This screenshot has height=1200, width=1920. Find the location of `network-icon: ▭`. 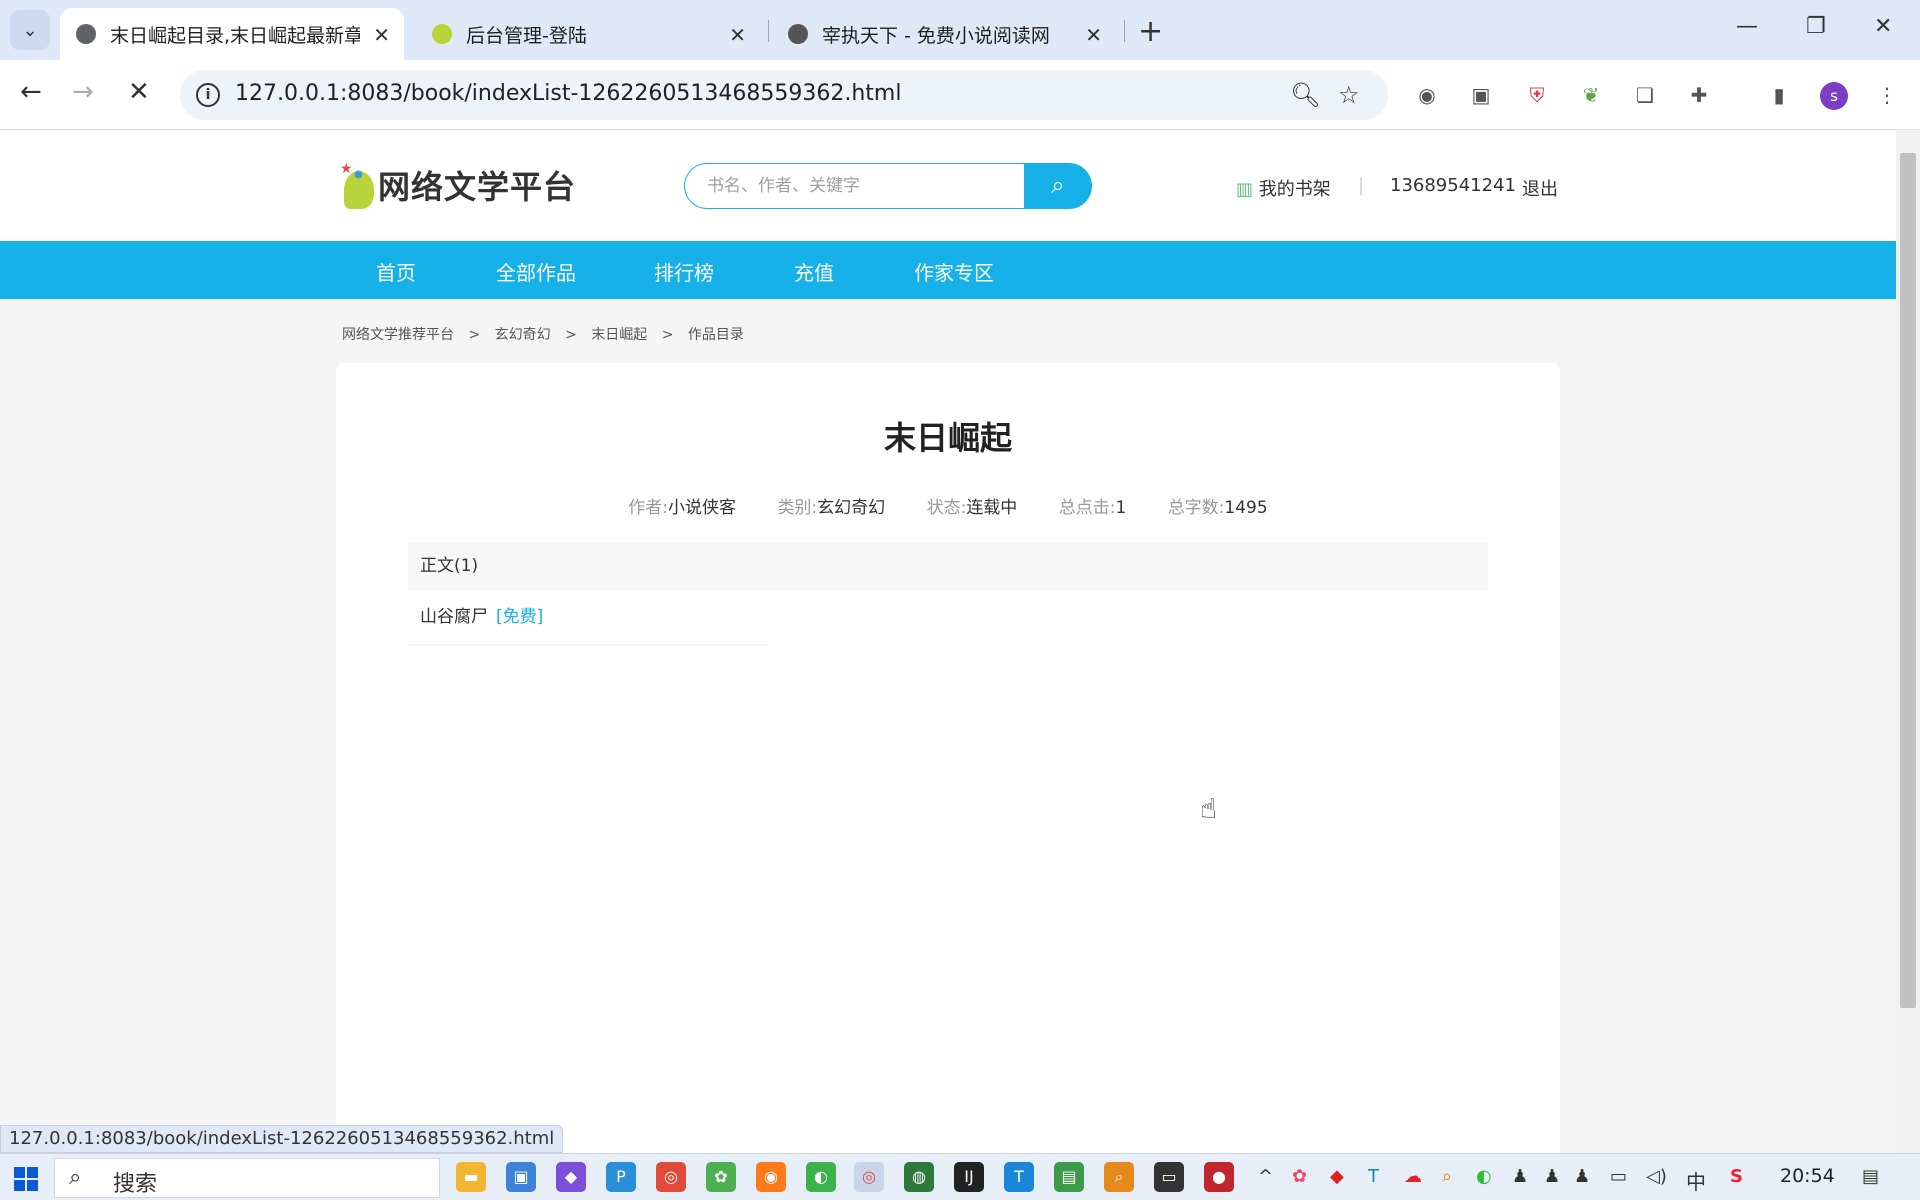

network-icon: ▭ is located at coordinates (1618, 1176).